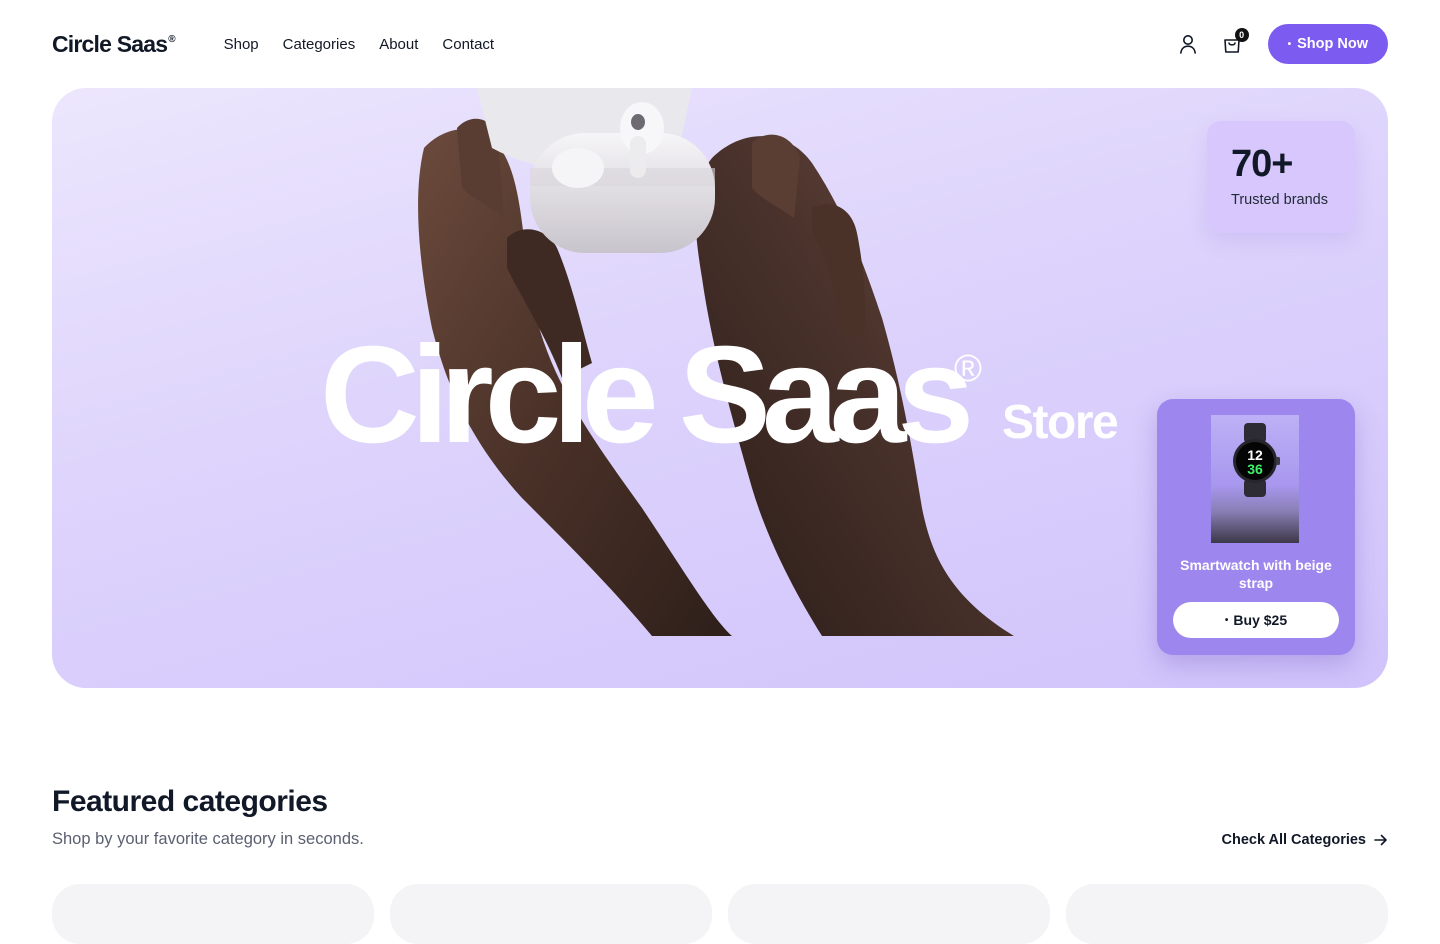 The height and width of the screenshot is (944, 1440). Describe the element at coordinates (1255, 479) in the screenshot. I see `smartwatch-image: 12 36` at that location.